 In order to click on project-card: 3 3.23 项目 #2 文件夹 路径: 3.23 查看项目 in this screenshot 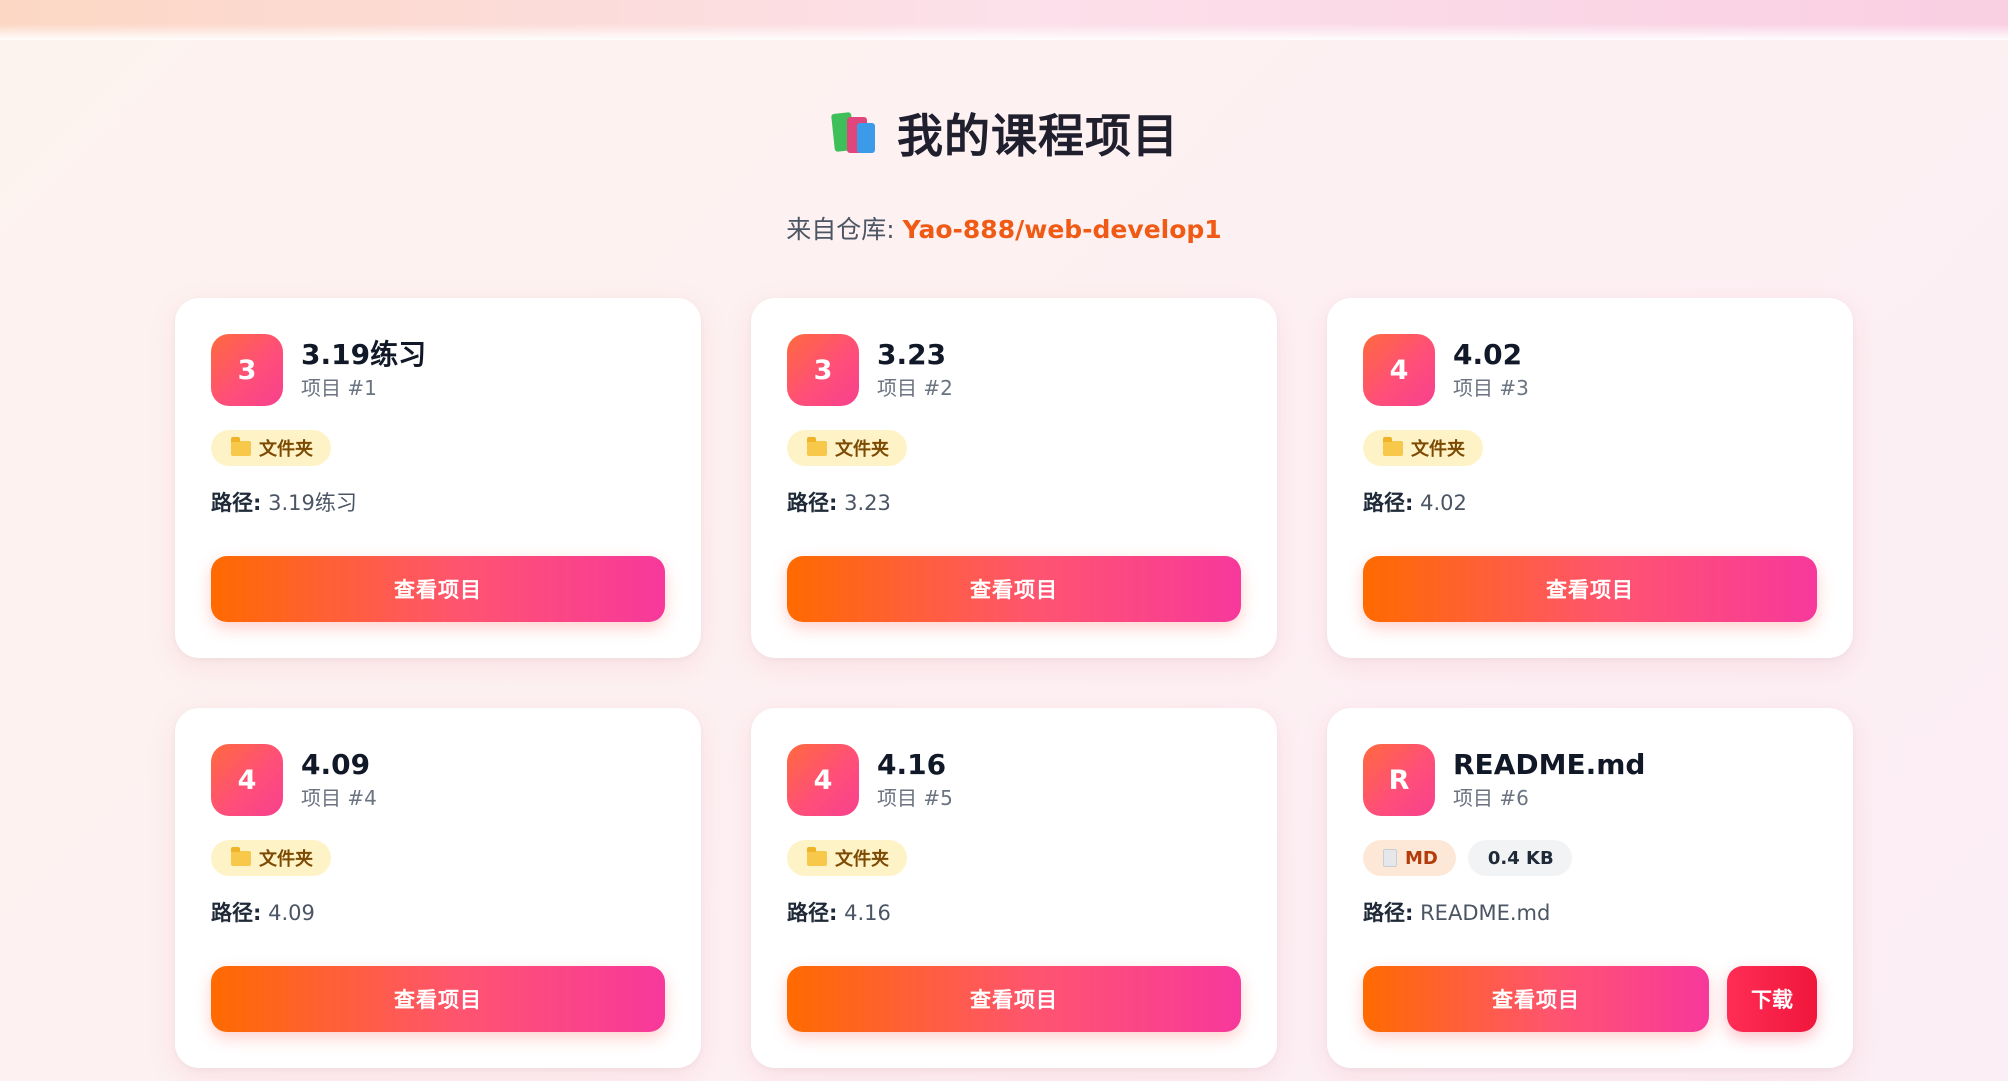, I will do `click(1014, 478)`.